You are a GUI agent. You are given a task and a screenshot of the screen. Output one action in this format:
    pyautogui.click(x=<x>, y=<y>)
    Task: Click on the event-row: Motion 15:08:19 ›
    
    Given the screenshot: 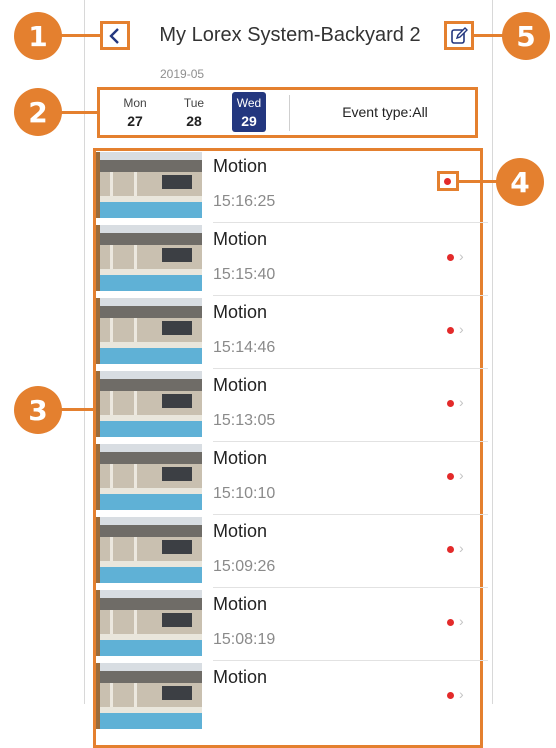 What is the action you would take?
    pyautogui.click(x=292, y=624)
    